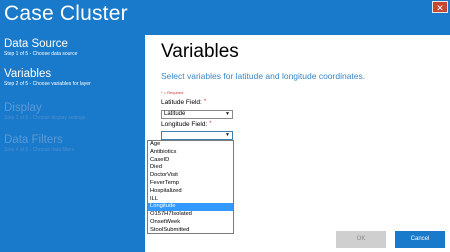 The width and height of the screenshot is (450, 252). Describe the element at coordinates (175, 114) in the screenshot. I see `latitude-value: Latitude` at that location.